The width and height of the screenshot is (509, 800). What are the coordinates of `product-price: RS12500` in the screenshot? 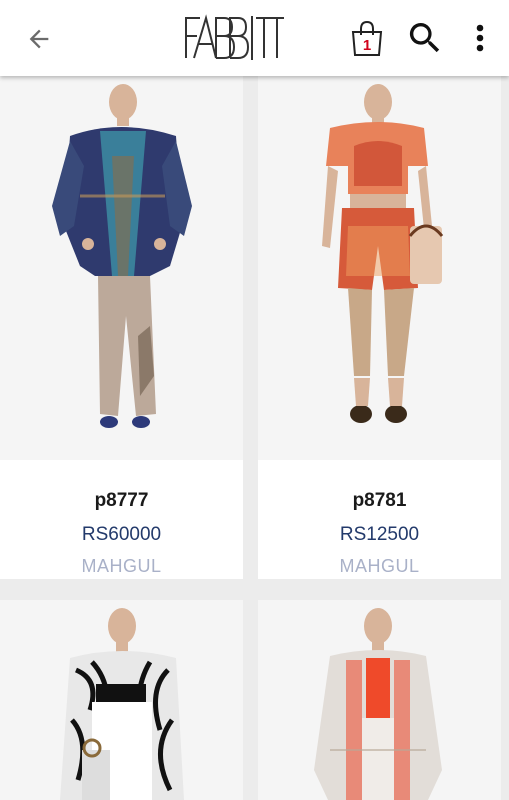 It's located at (379, 534).